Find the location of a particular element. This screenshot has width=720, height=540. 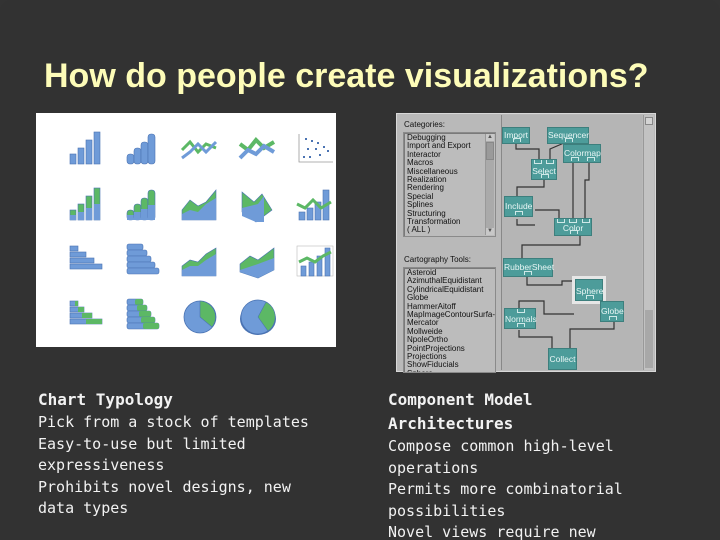

combo-column-line-chart-icon is located at coordinates (314, 205).